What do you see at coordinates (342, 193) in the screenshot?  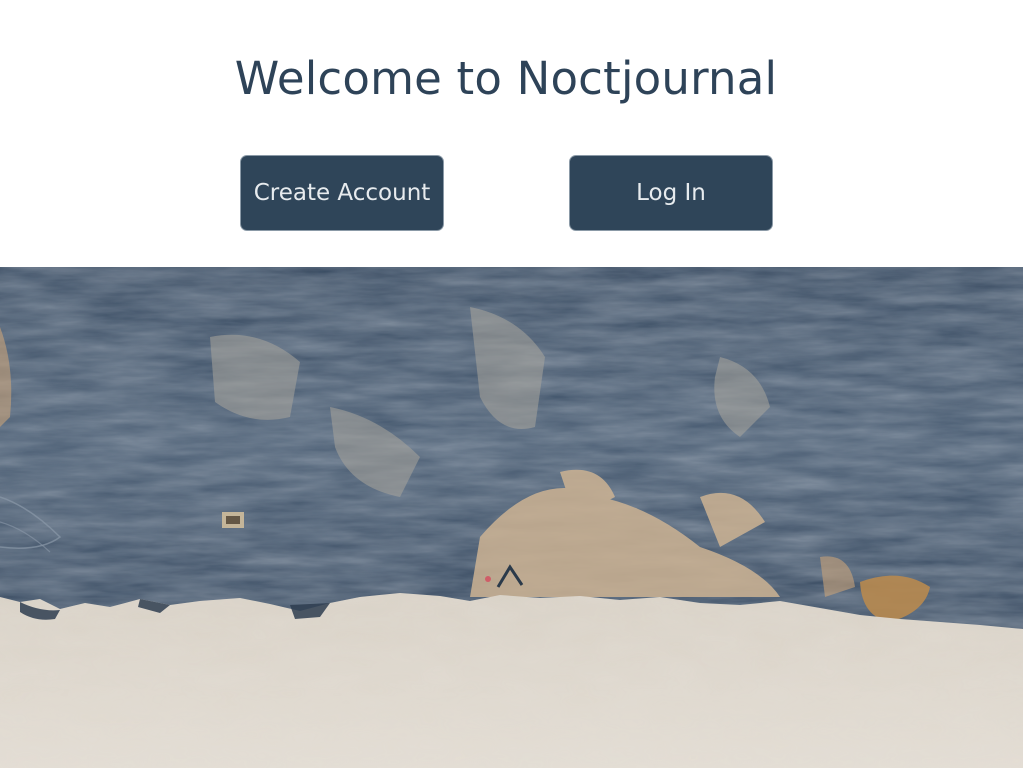 I see `create-account-button: Create Account` at bounding box center [342, 193].